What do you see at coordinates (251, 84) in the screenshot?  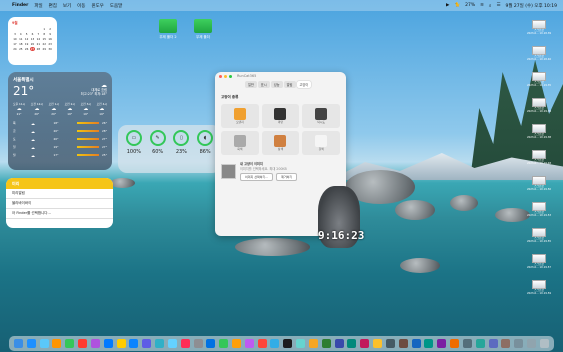 I see `tab-general: 일반` at bounding box center [251, 84].